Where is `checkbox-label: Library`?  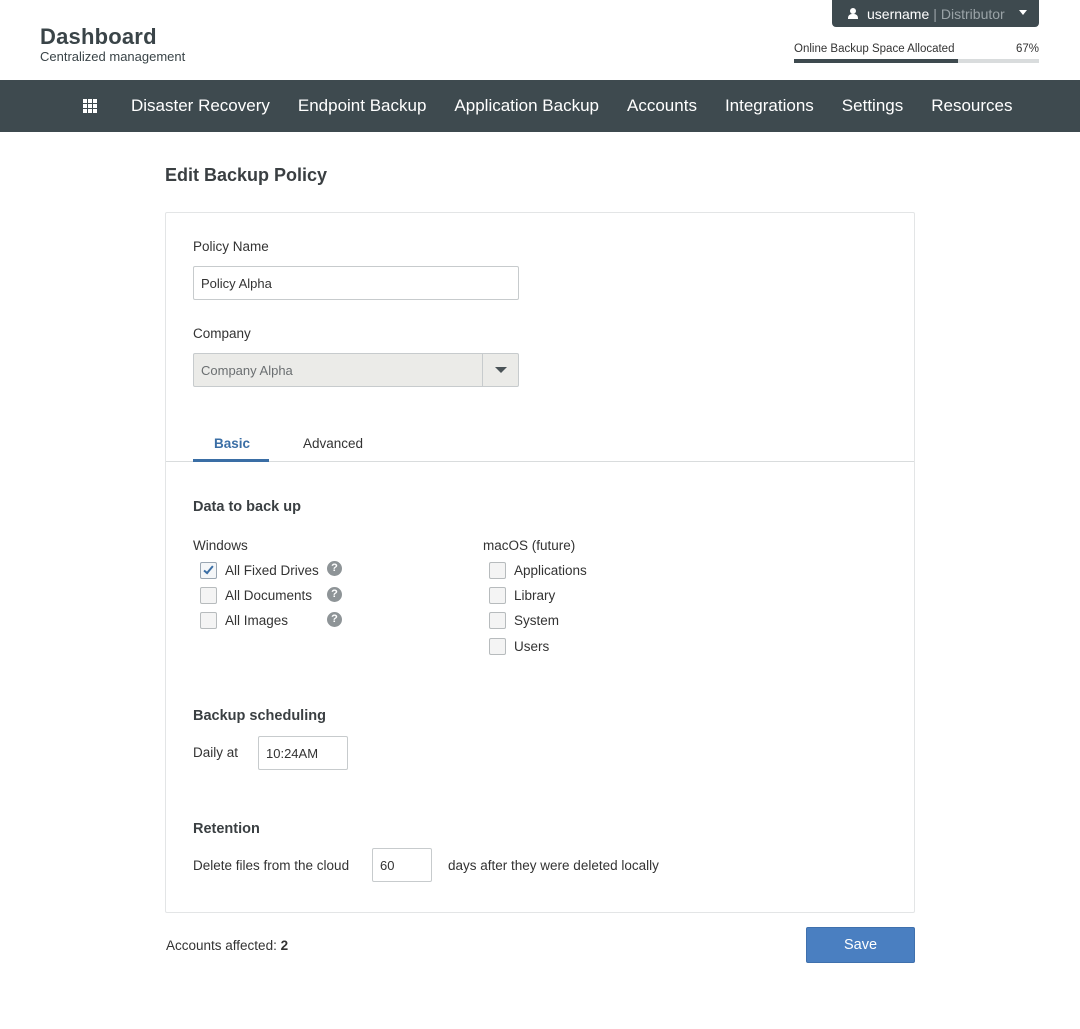
checkbox-label: Library is located at coordinates (535, 595).